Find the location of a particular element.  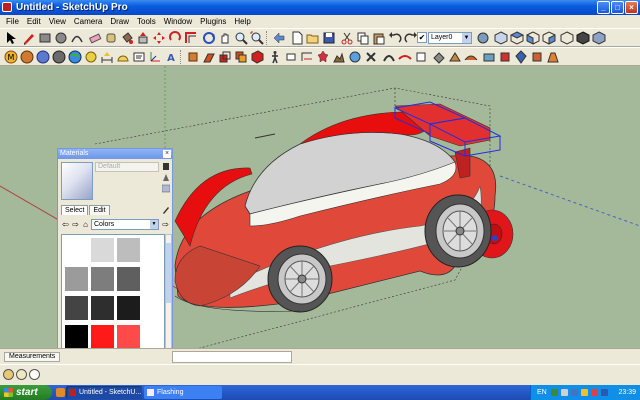

maximize-button: □ is located at coordinates (617, 7).